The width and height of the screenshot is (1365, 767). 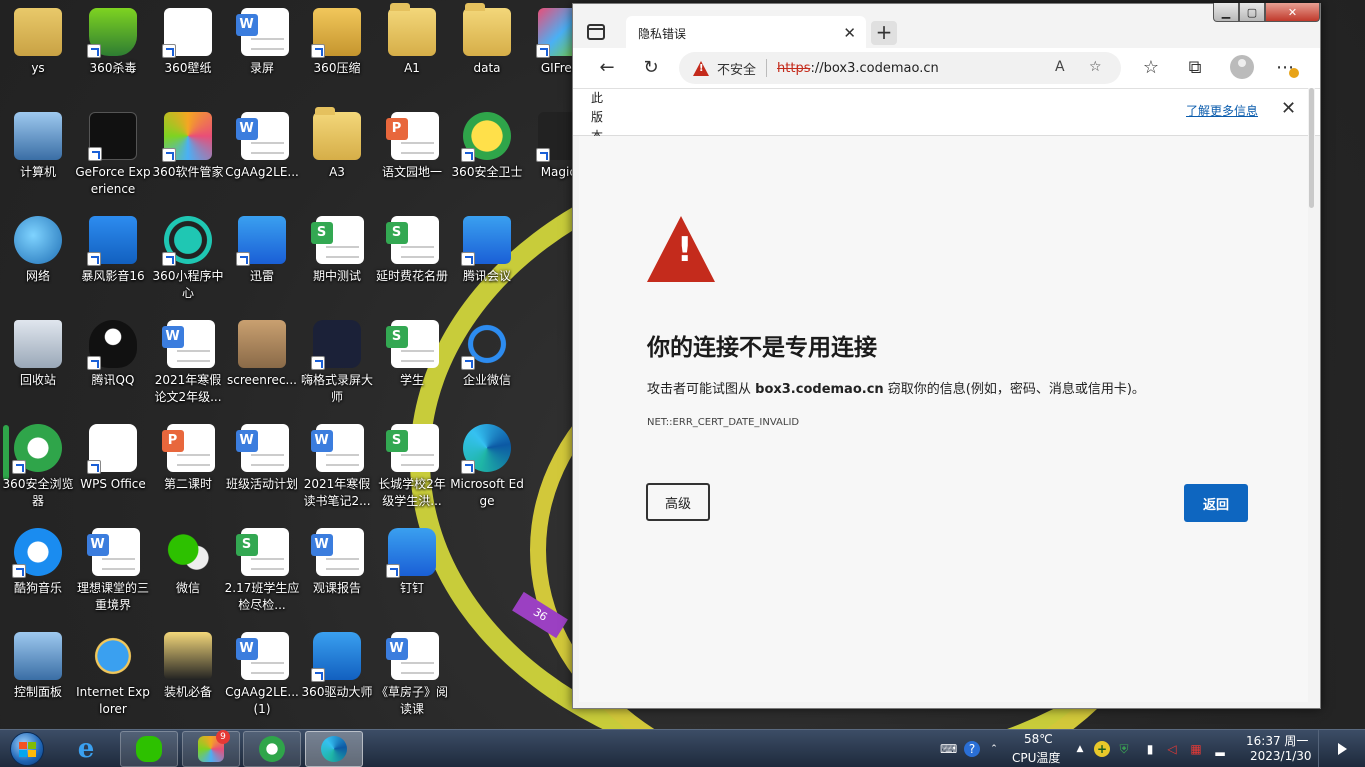 I want to click on read-aloud-icon: A, so click(x=1060, y=67).